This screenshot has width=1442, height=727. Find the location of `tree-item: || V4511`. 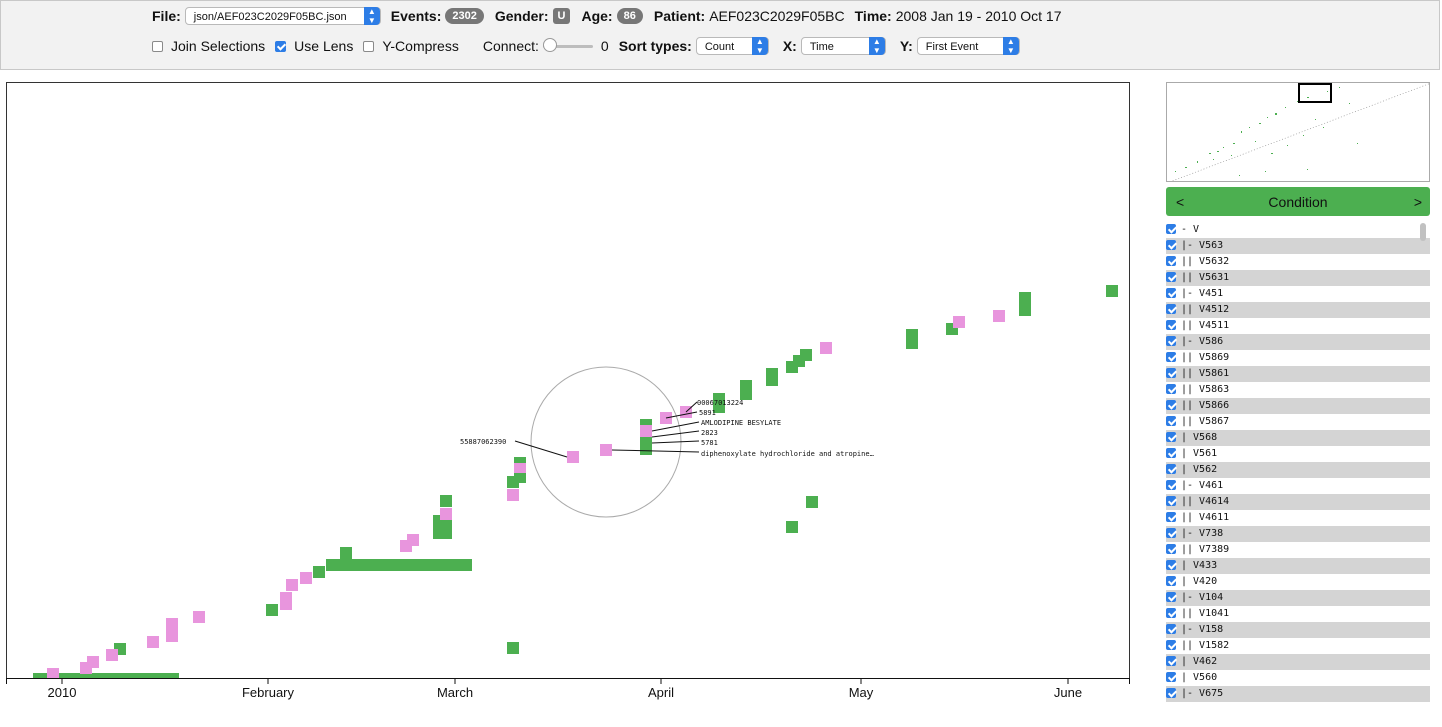

tree-item: || V4511 is located at coordinates (1298, 326).